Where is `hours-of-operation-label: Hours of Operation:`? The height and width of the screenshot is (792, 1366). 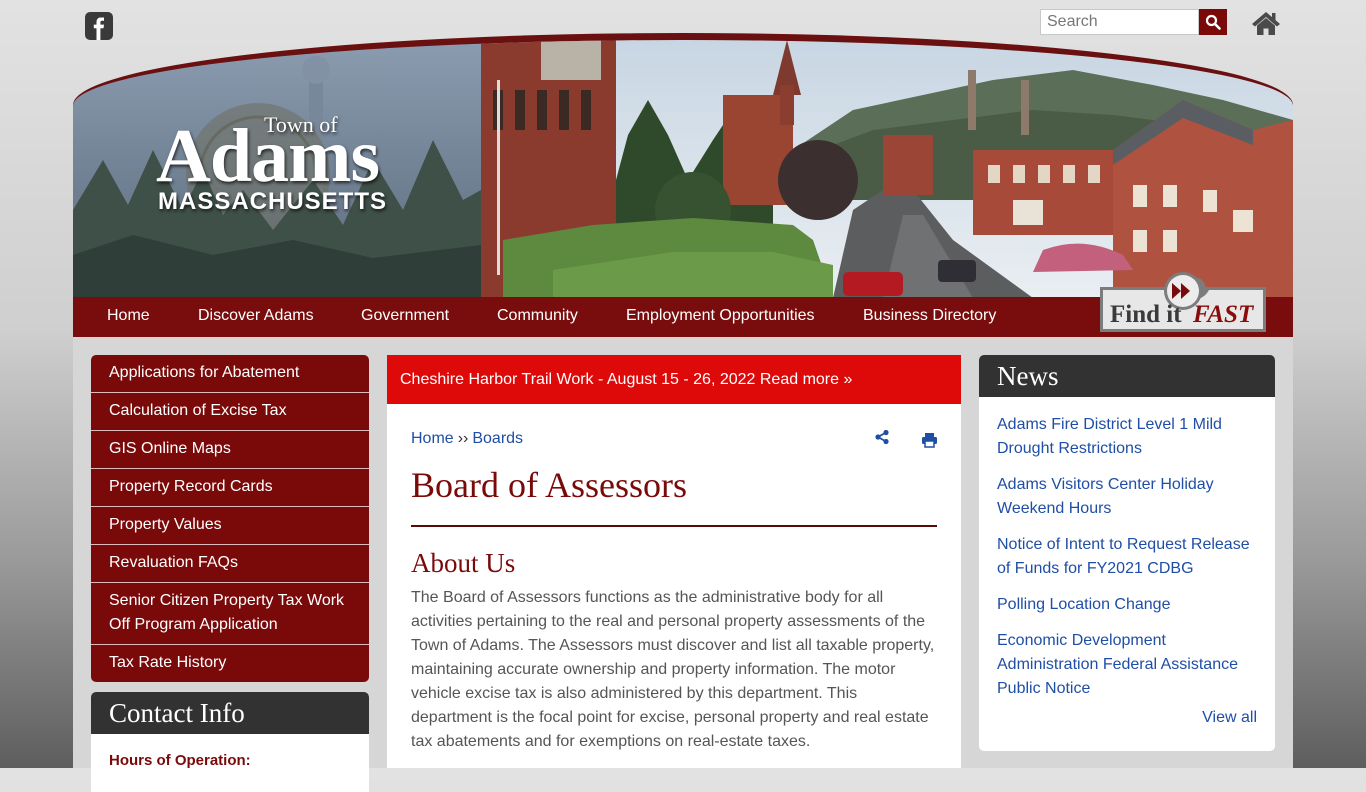 hours-of-operation-label: Hours of Operation: is located at coordinates (180, 760).